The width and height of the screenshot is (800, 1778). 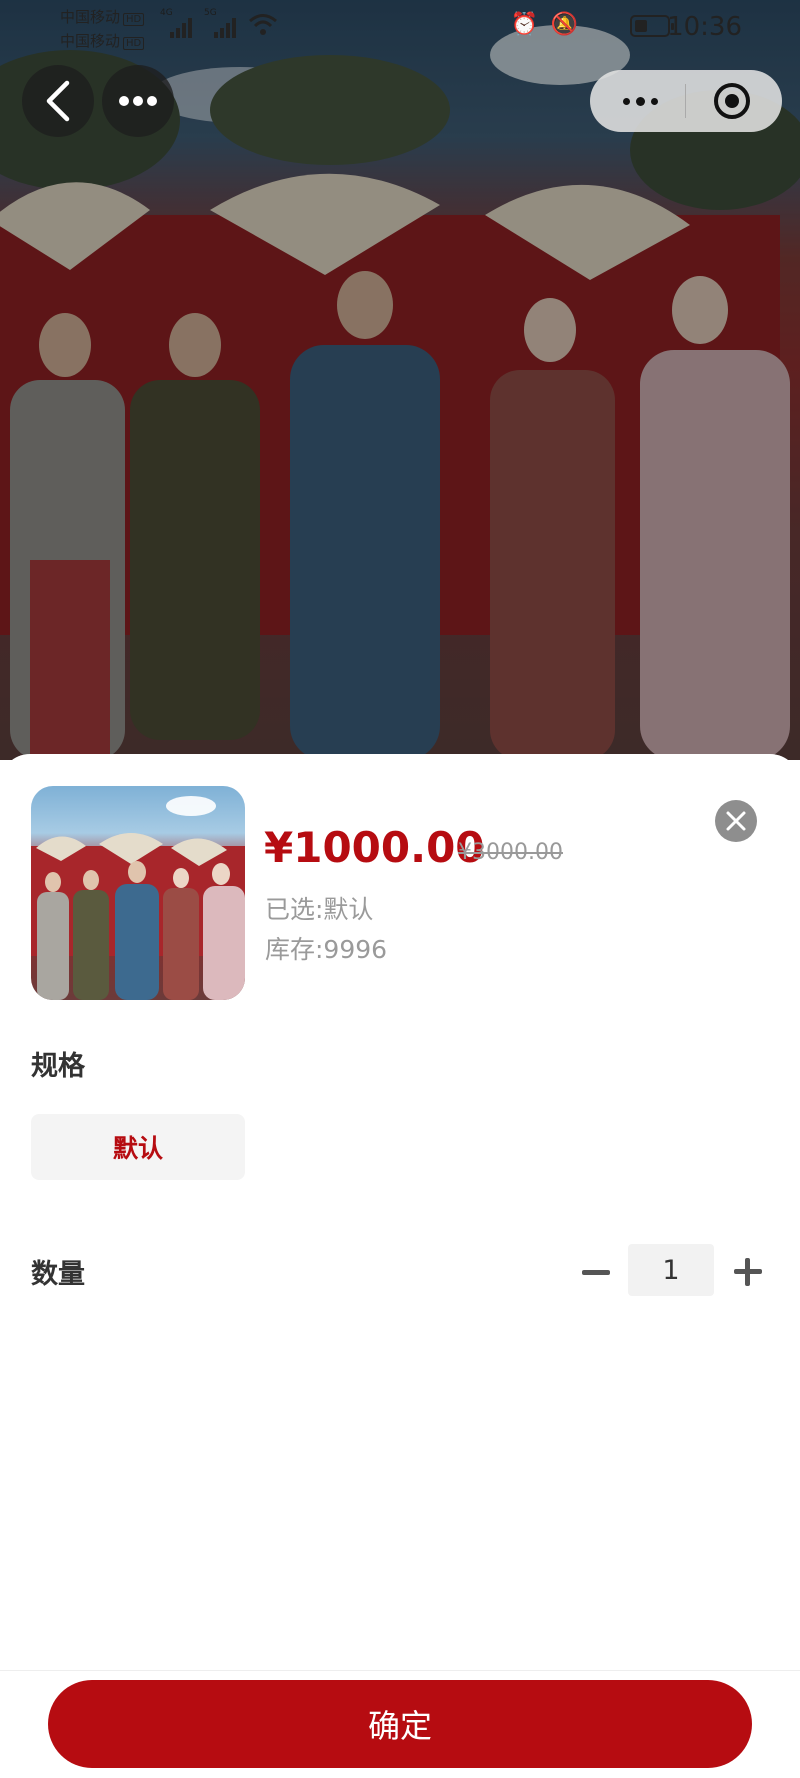 What do you see at coordinates (326, 949) in the screenshot?
I see `stock-text: 库存:9996` at bounding box center [326, 949].